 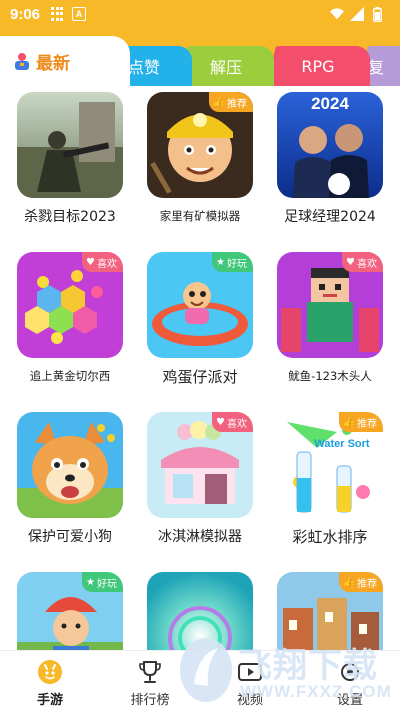 What do you see at coordinates (53, 63) in the screenshot?
I see `tab-latest-label: 最新` at bounding box center [53, 63].